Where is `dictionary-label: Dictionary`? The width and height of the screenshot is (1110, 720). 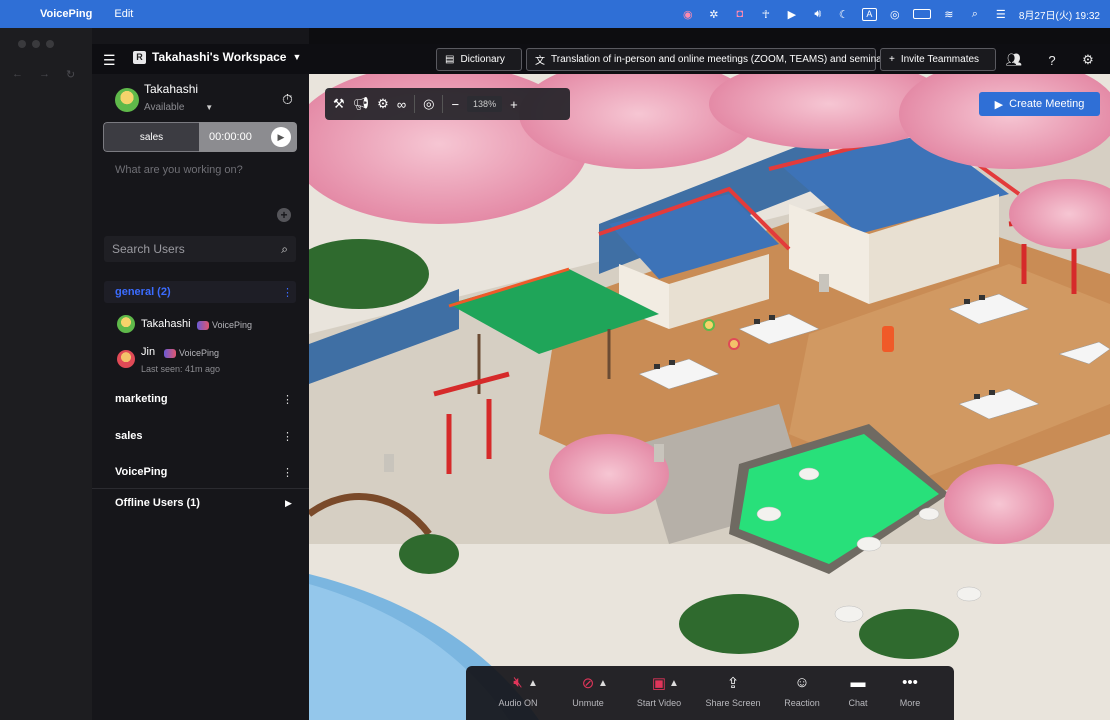
dictionary-label: Dictionary is located at coordinates (482, 59).